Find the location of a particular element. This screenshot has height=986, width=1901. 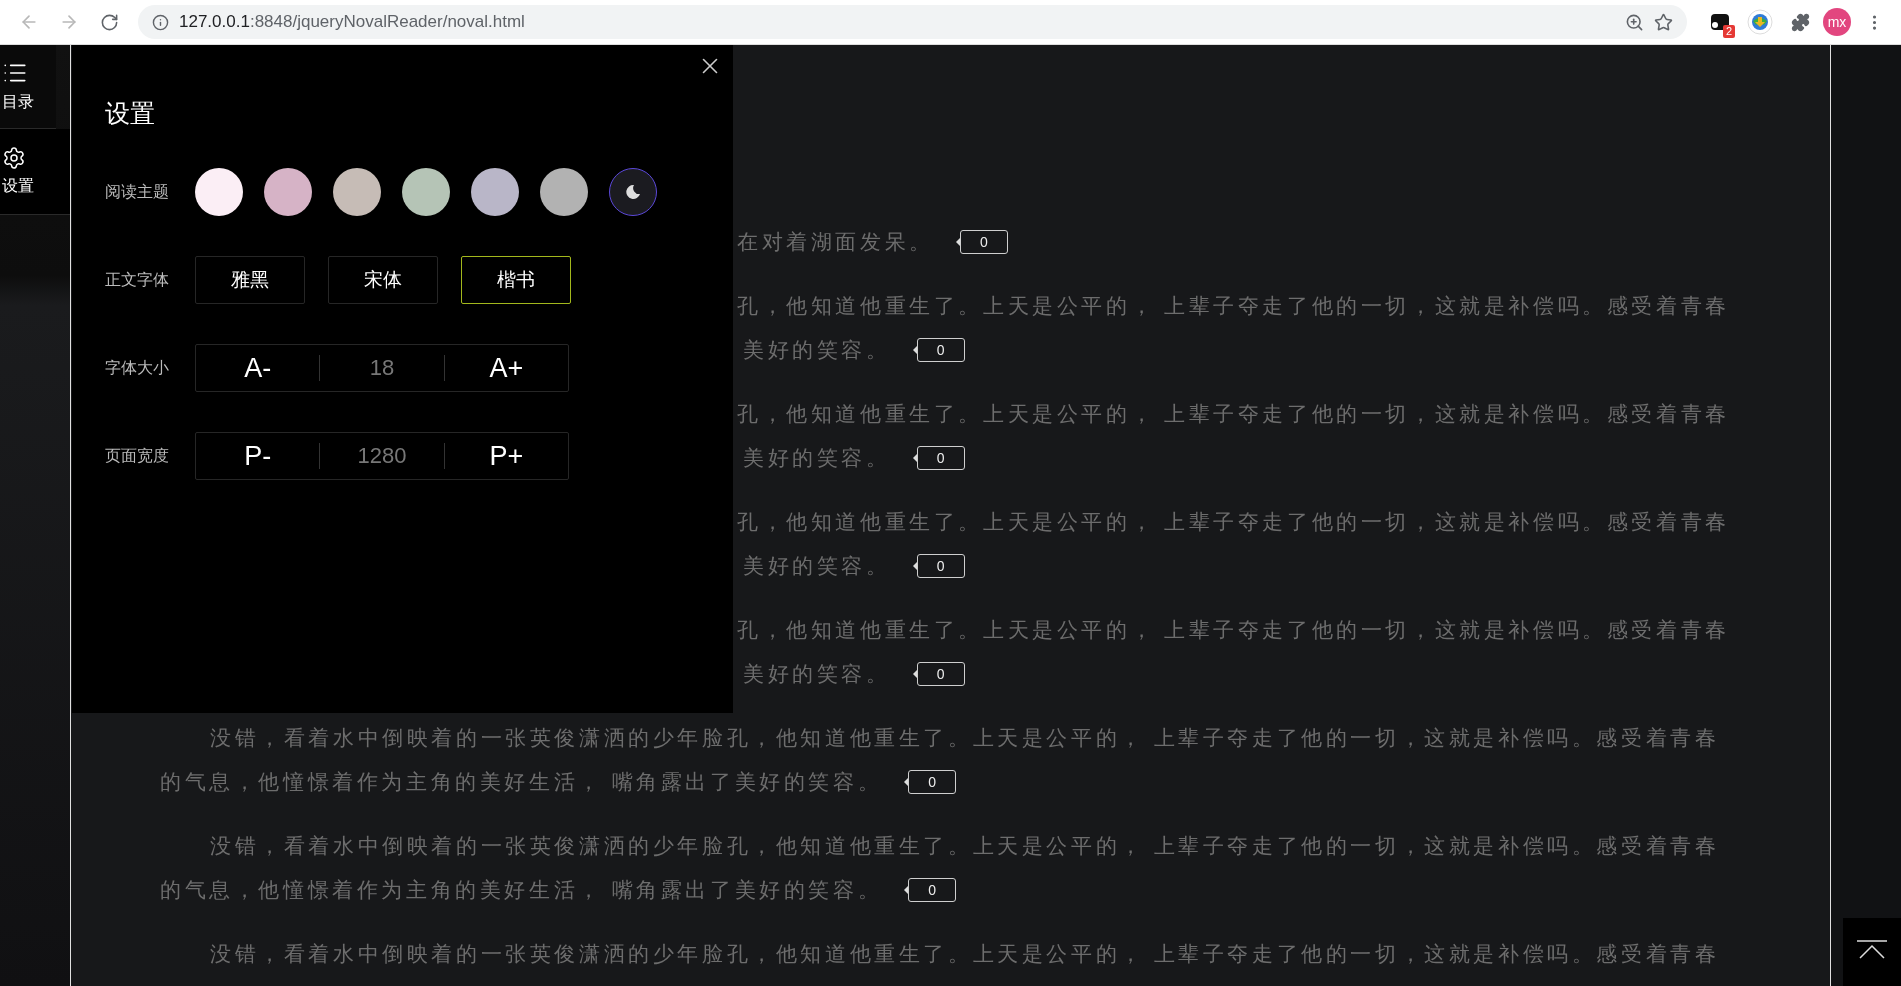

setting-label: 正文字体 is located at coordinates (137, 279).